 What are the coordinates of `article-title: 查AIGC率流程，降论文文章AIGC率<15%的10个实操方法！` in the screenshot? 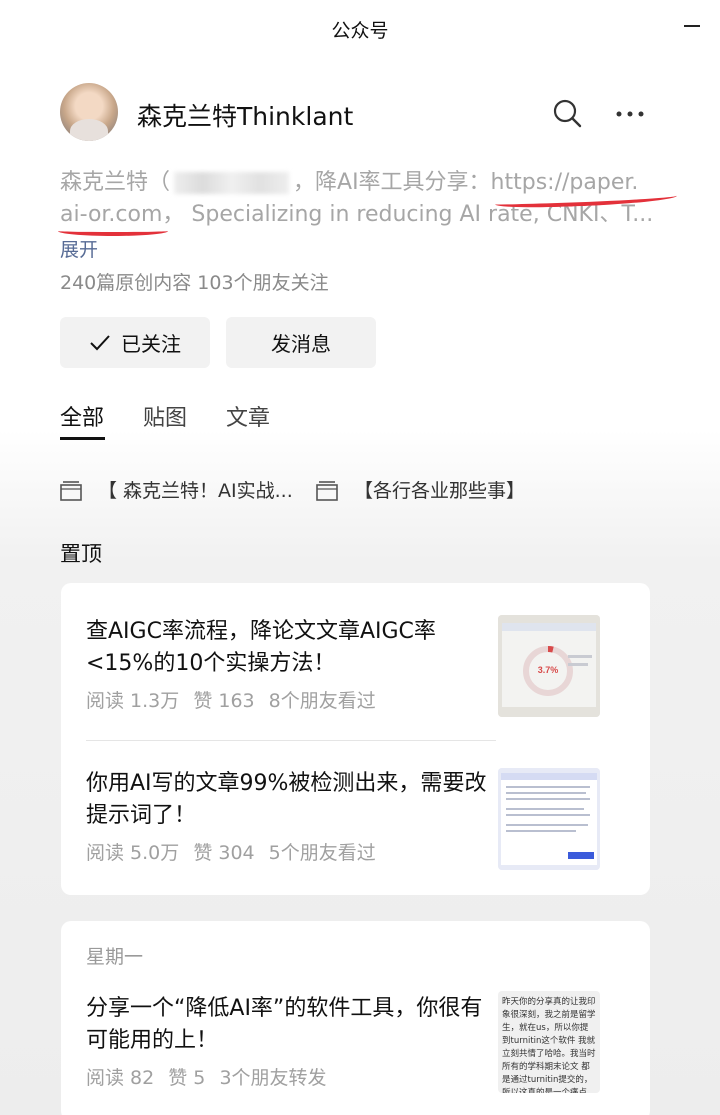 It's located at (261, 647).